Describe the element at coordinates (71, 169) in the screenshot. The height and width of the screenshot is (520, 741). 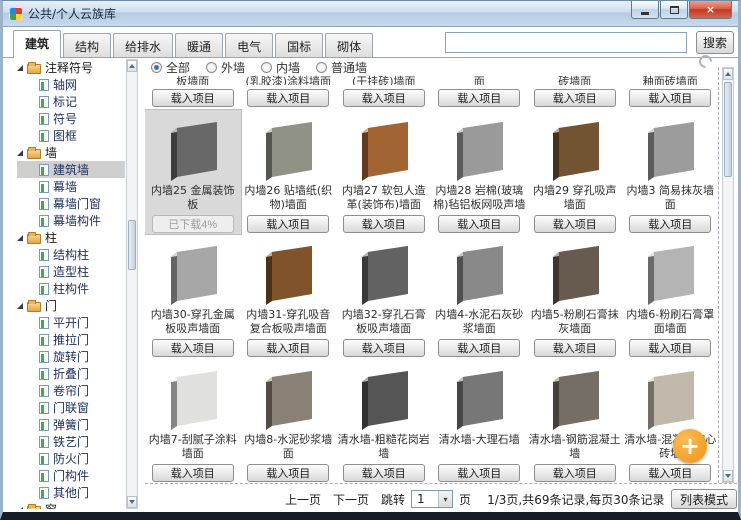
I see `tree-leaf-item: 建筑墙` at that location.